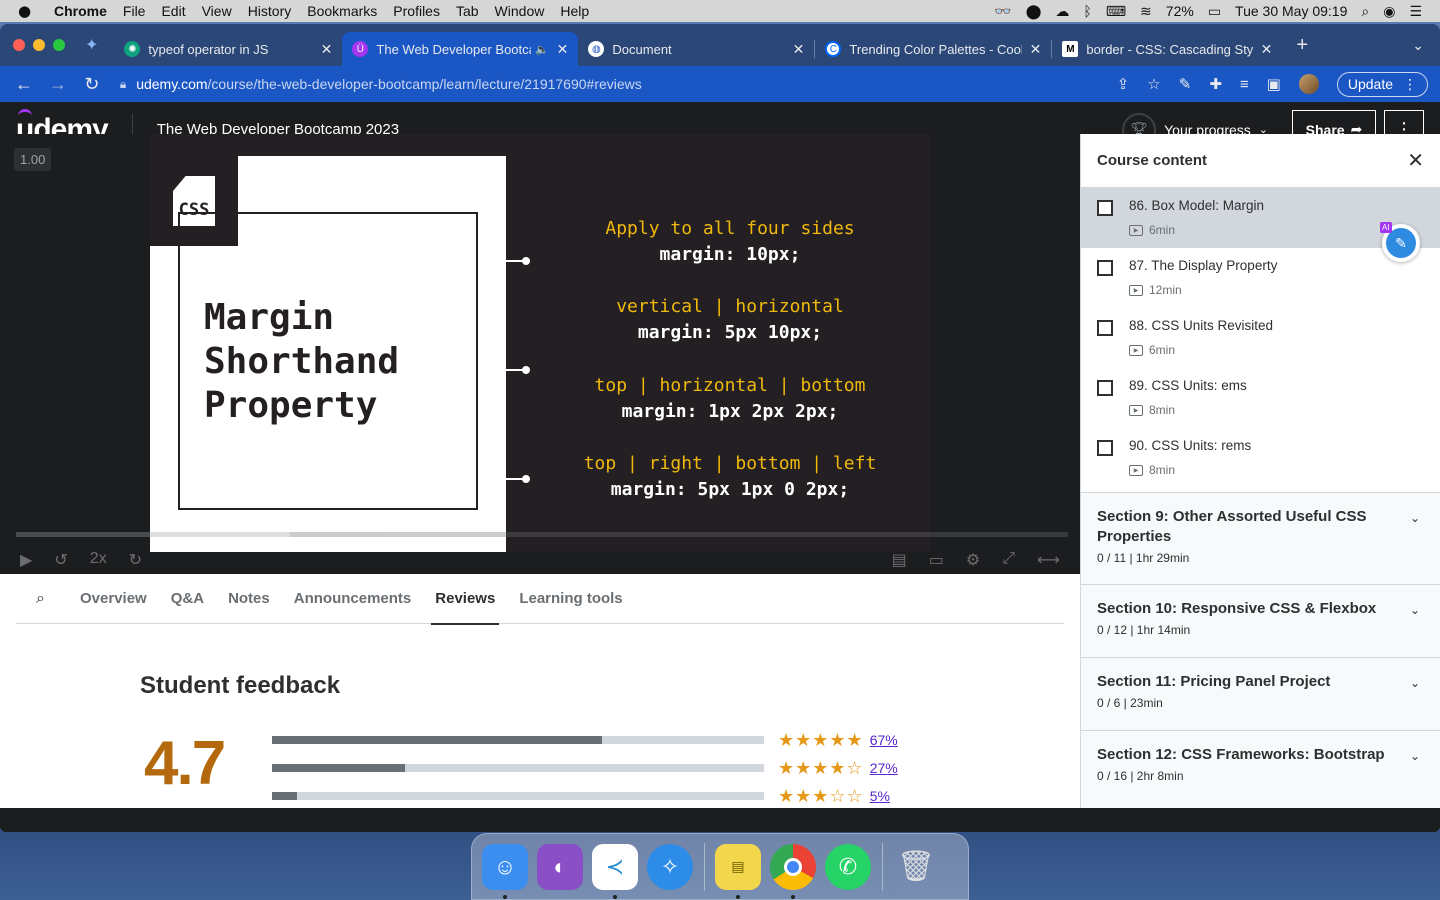  I want to click on github-desktop-icon: ◐, so click(560, 866).